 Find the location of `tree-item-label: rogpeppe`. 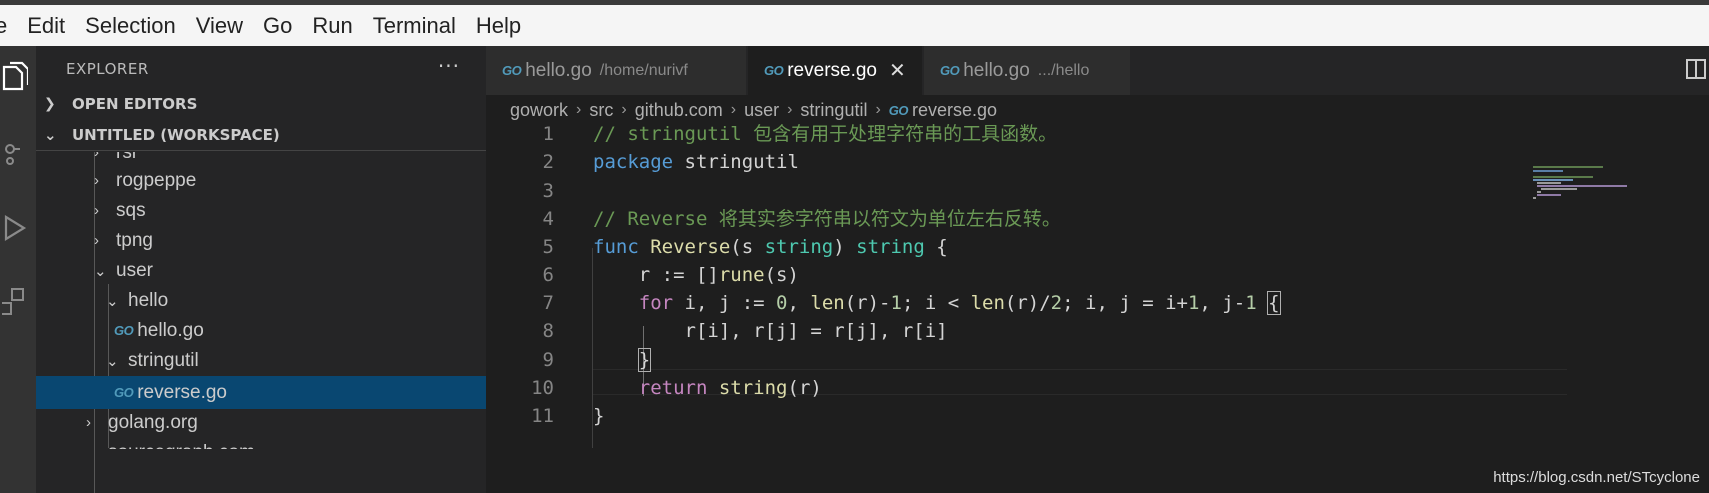

tree-item-label: rogpeppe is located at coordinates (156, 180).